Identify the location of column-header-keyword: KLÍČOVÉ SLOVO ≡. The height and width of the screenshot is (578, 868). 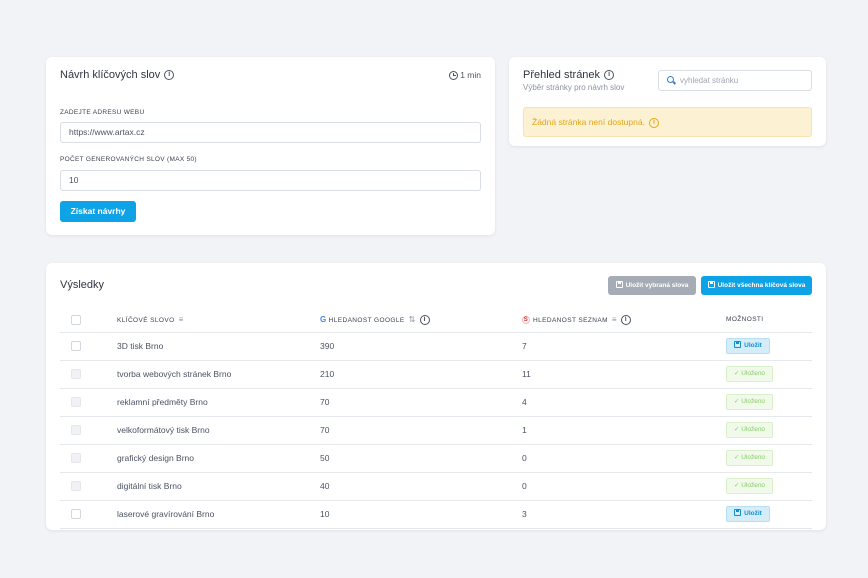
(218, 320).